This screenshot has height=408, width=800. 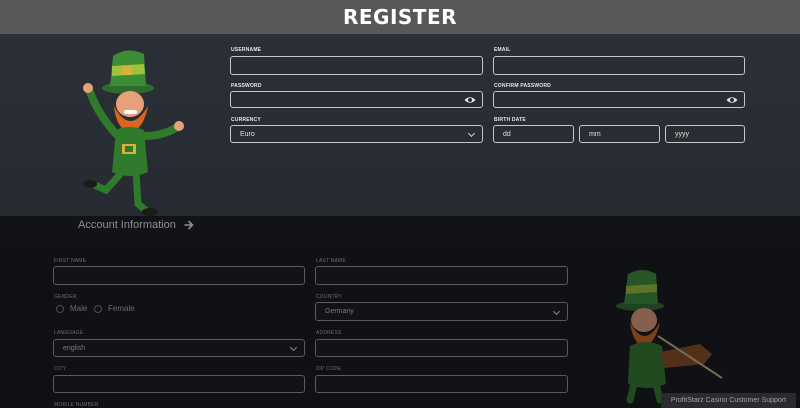 I want to click on currency-select: Euro, so click(x=356, y=134).